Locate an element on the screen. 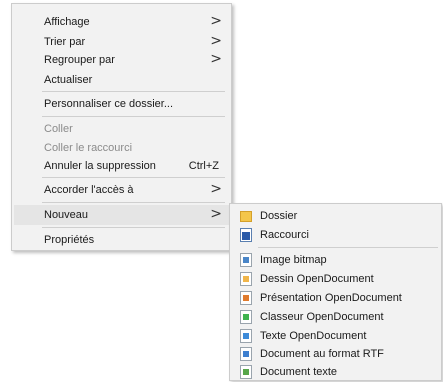  menu-item-label: Classeur OpenDocument is located at coordinates (322, 317).